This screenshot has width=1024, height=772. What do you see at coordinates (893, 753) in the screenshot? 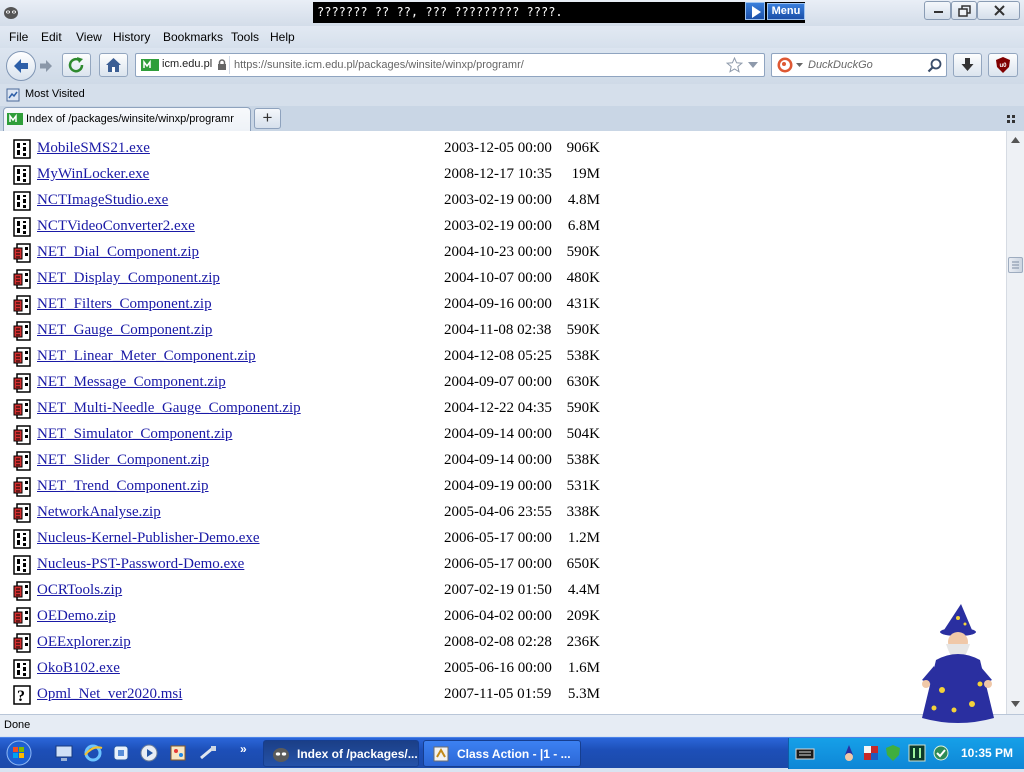
I see `shield-tray-icon` at bounding box center [893, 753].